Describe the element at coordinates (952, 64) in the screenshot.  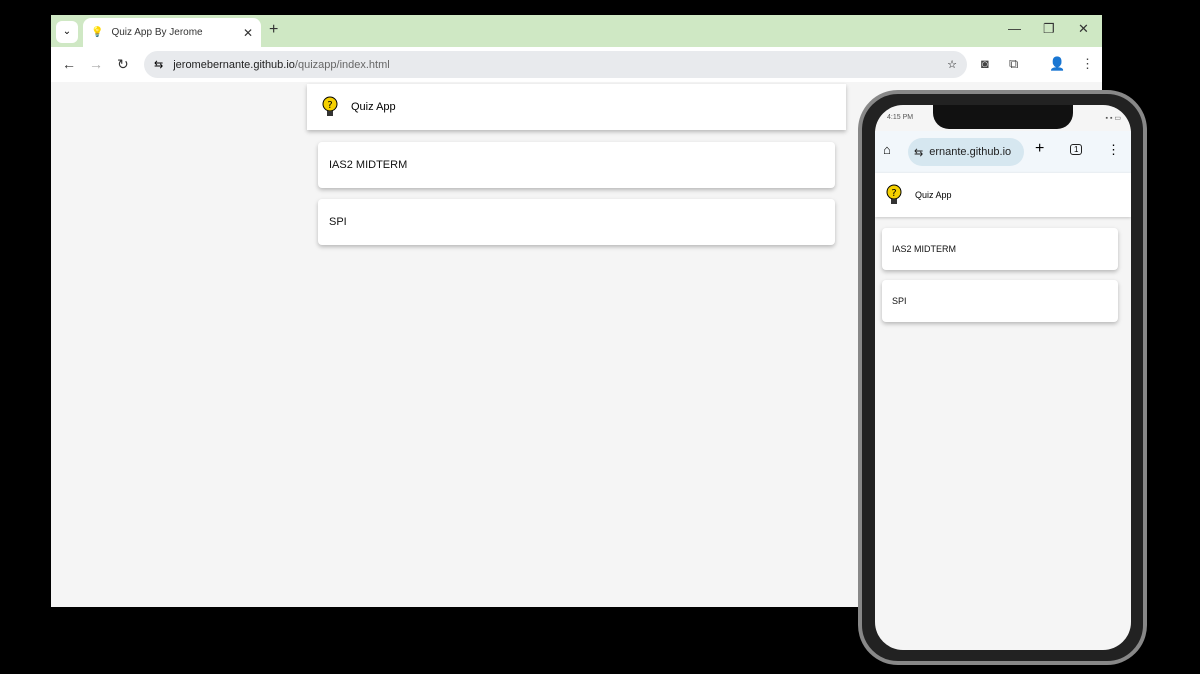
I see `bookmark-star-icon: ☆` at that location.